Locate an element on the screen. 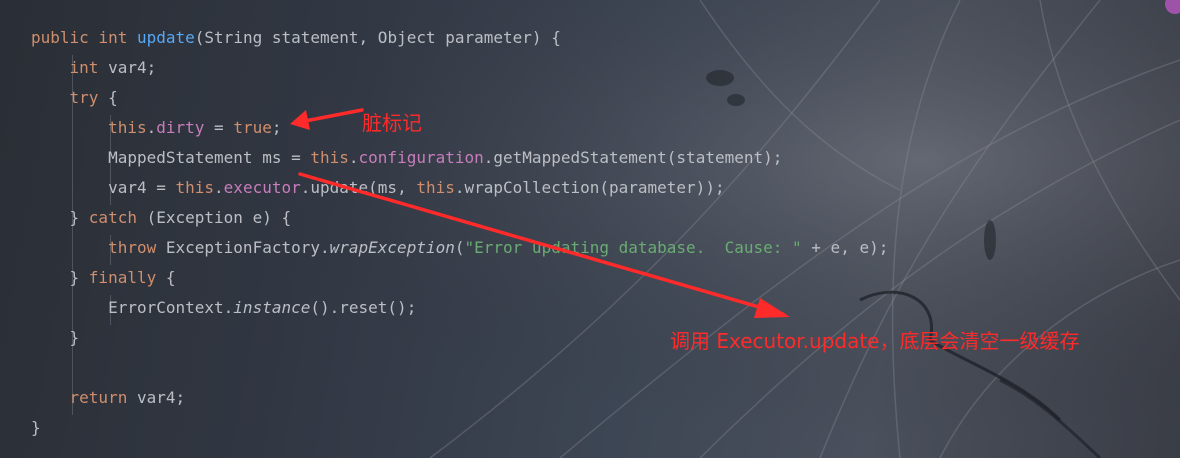 The height and width of the screenshot is (458, 1180). arrow-line-update is located at coordinates (541, 244).